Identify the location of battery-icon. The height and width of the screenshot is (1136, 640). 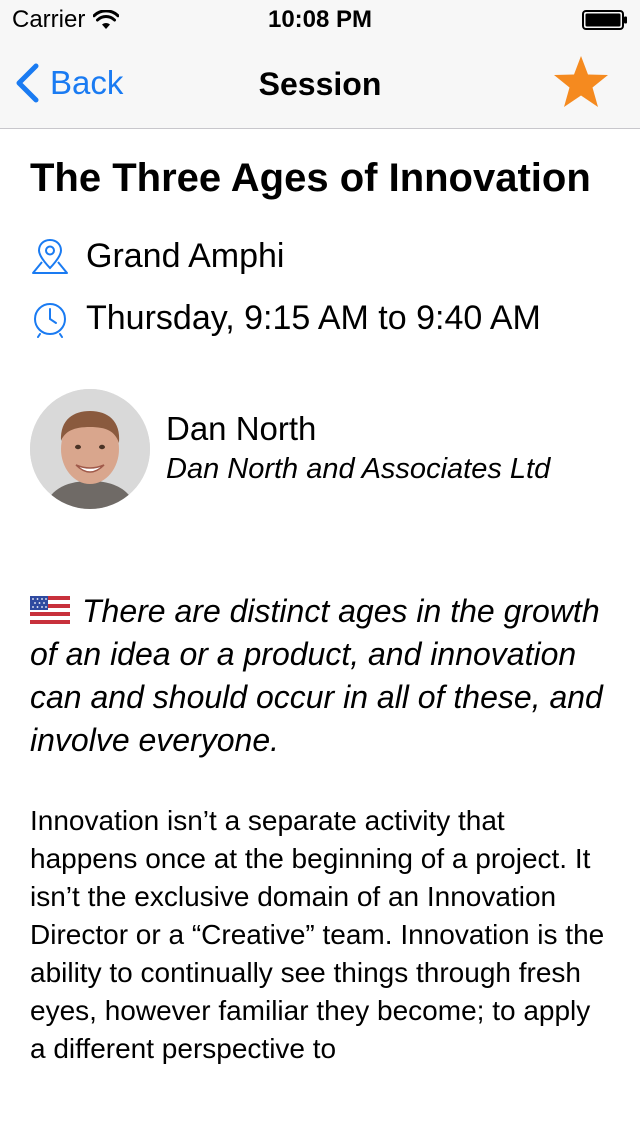
(604, 20).